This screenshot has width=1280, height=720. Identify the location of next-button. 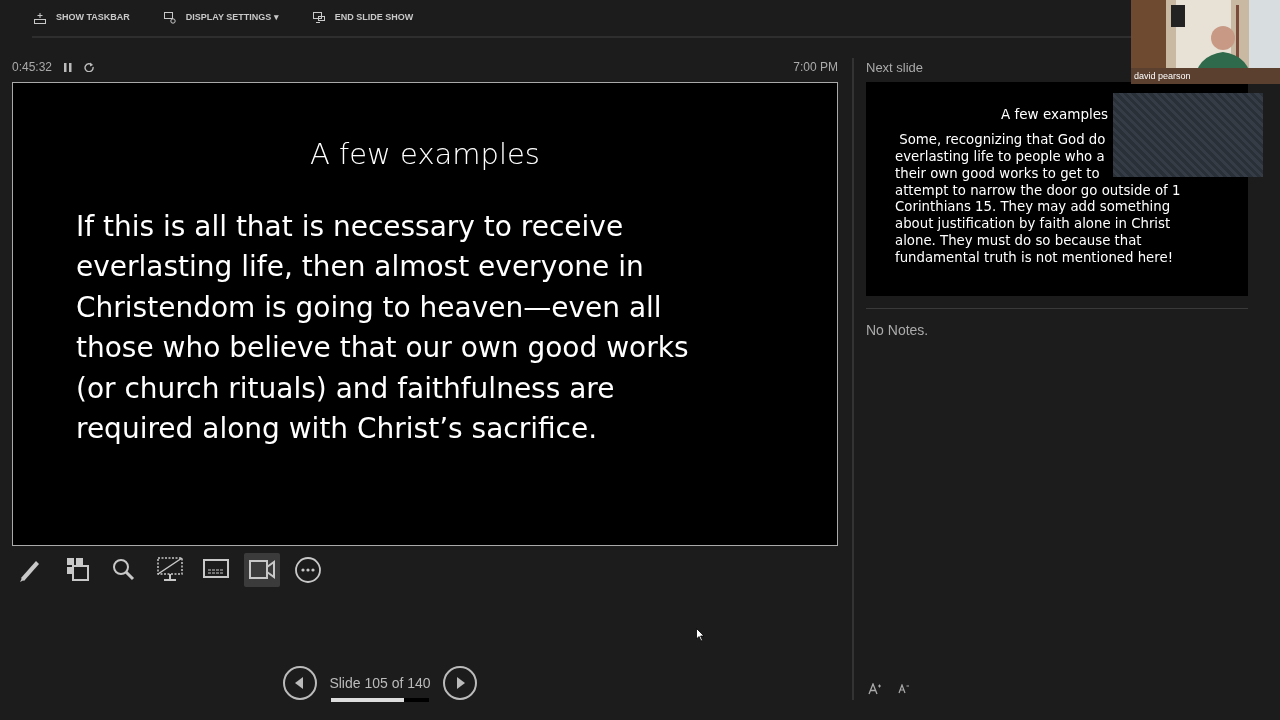
(459, 683).